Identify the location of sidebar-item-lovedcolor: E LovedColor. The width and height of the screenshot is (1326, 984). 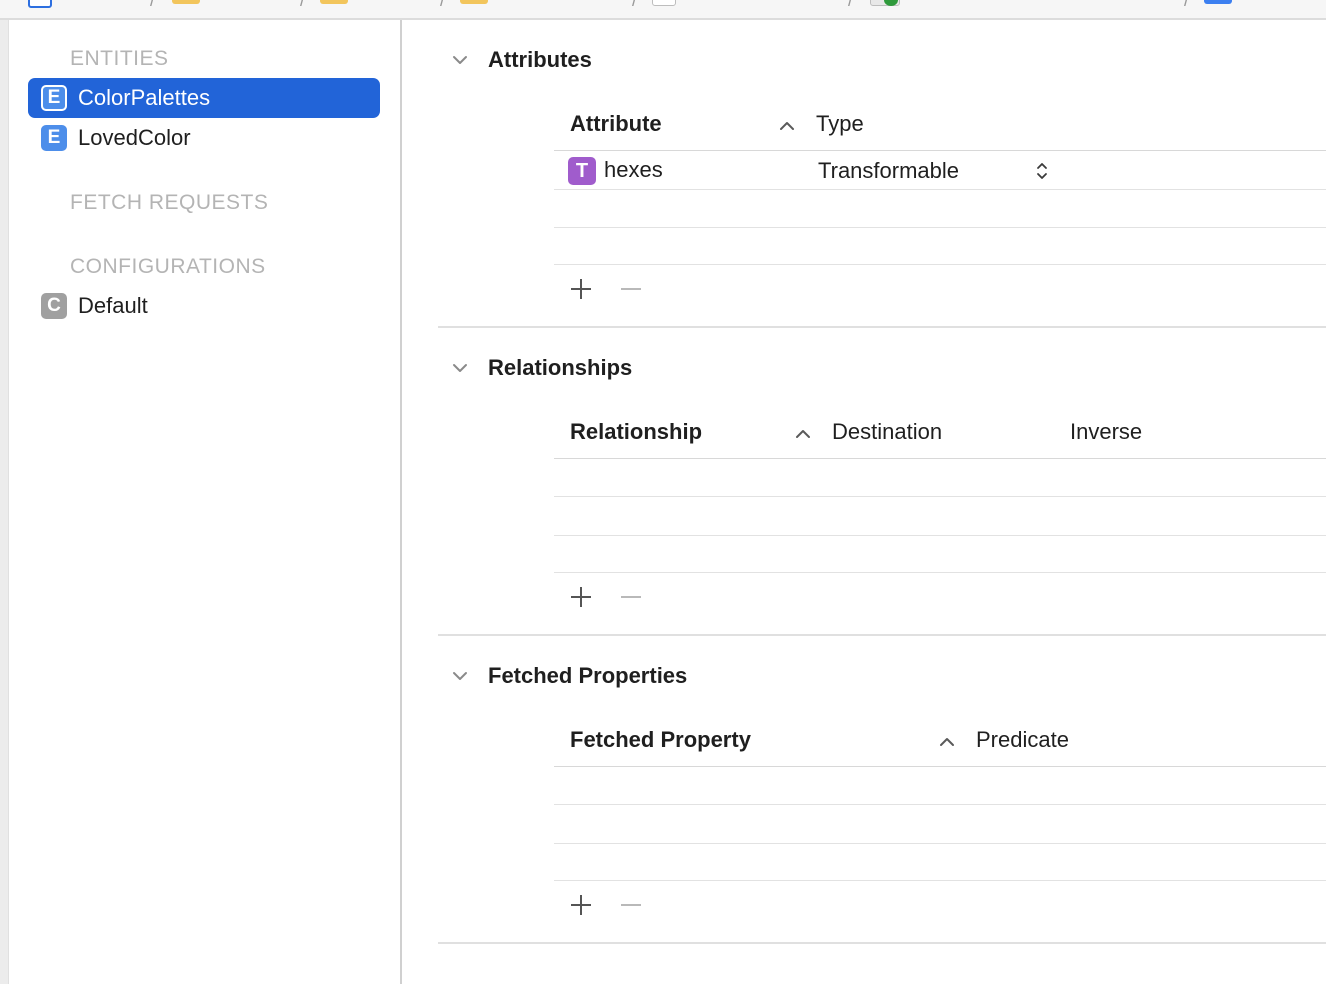
(204, 138).